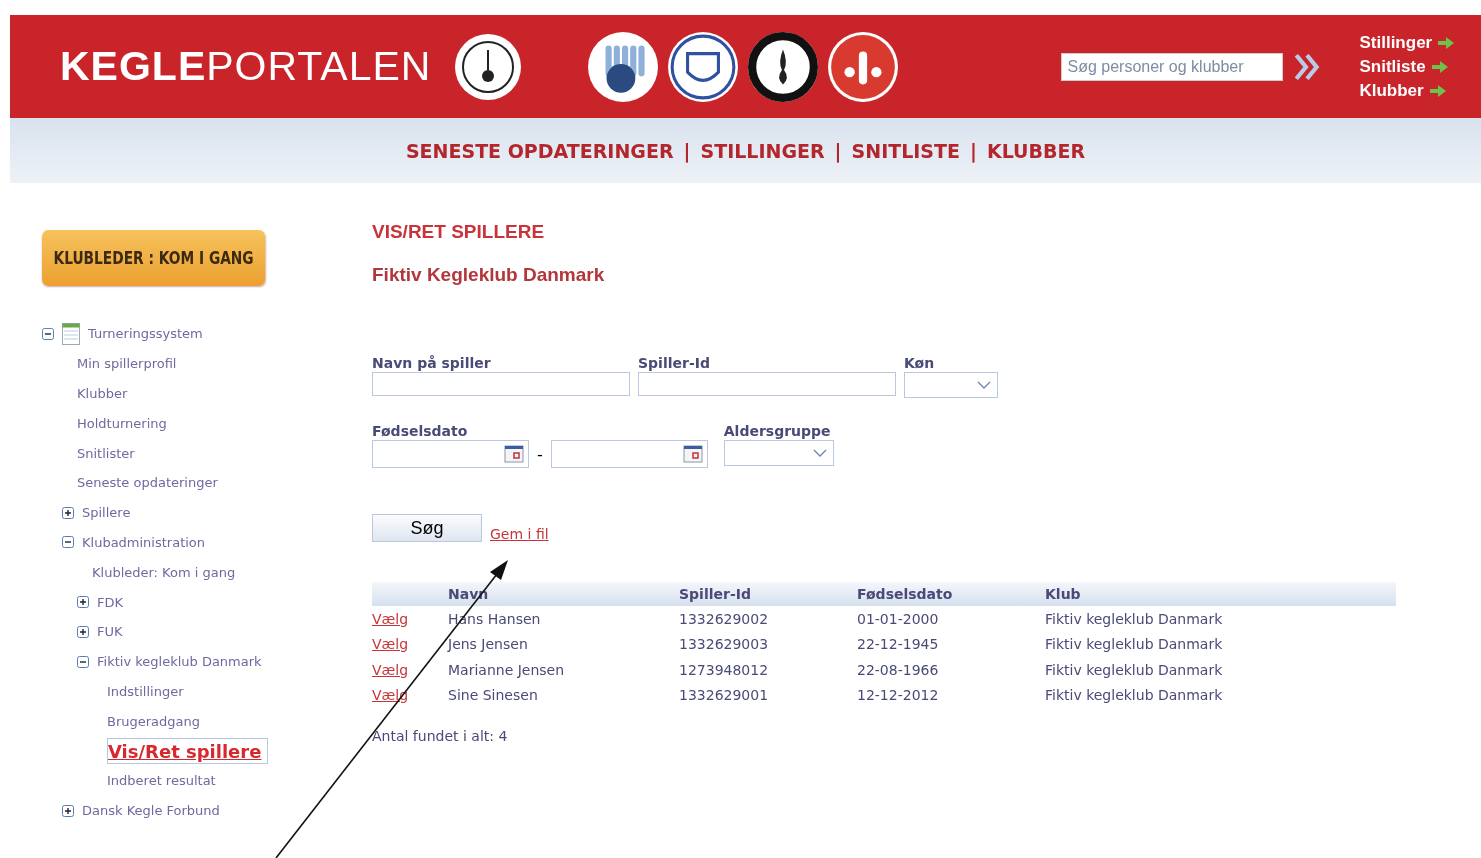 The width and height of the screenshot is (1481, 858). What do you see at coordinates (164, 572) in the screenshot?
I see `tree-item: Klubleder: Kom i gang` at bounding box center [164, 572].